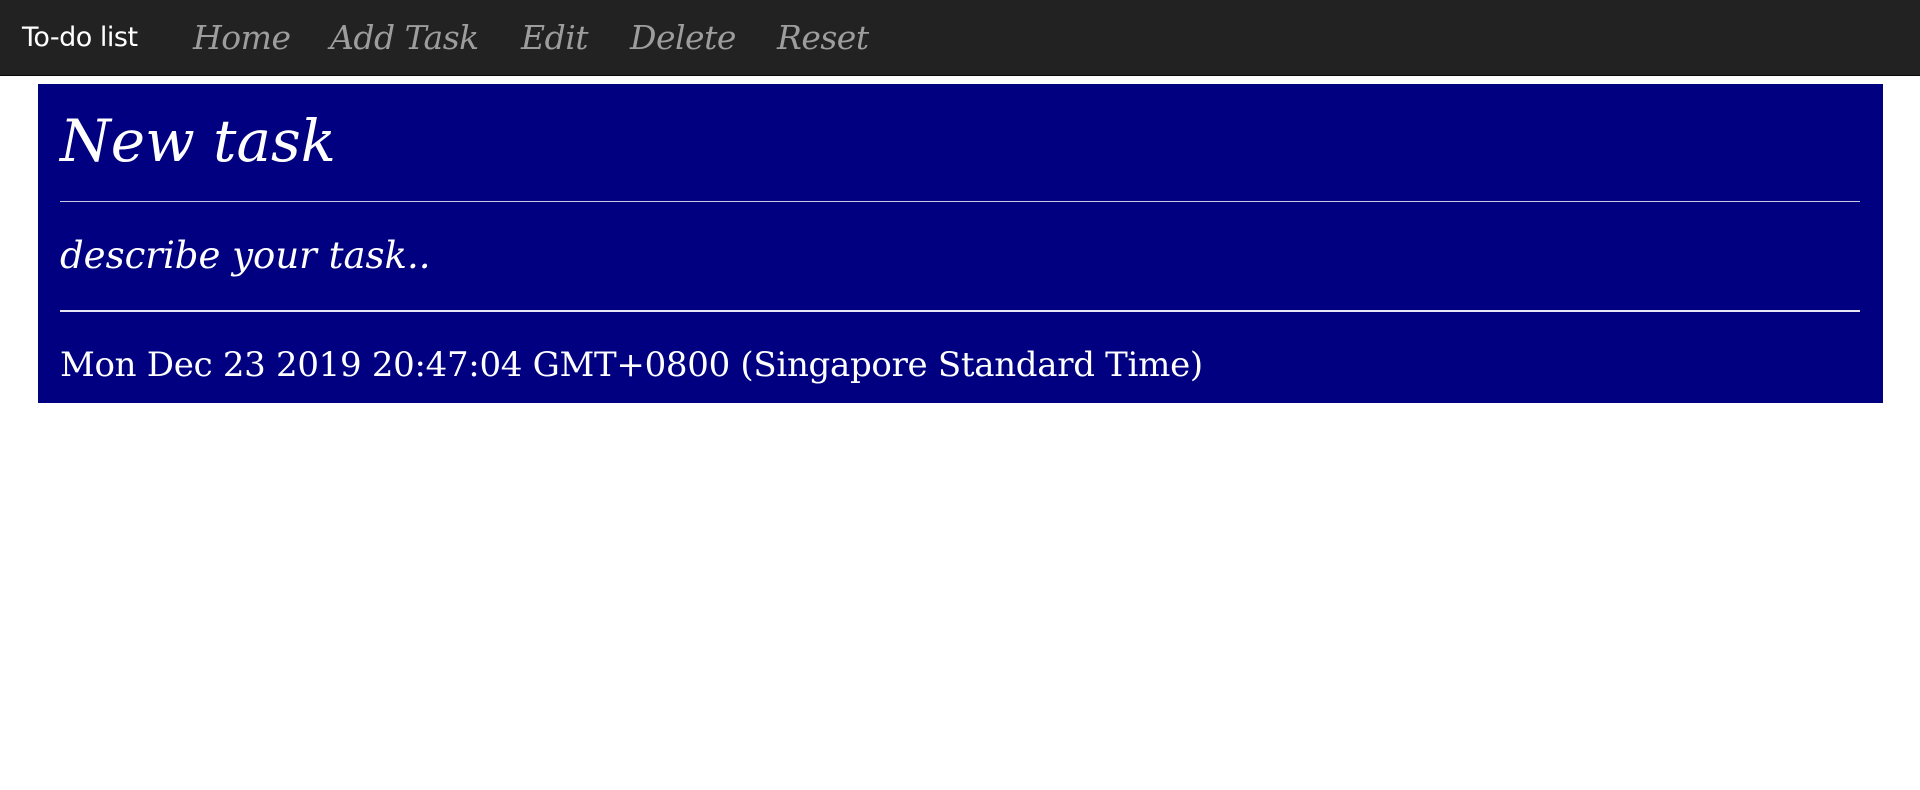 The width and height of the screenshot is (1920, 790). Describe the element at coordinates (198, 141) in the screenshot. I see `task-title: New task` at that location.